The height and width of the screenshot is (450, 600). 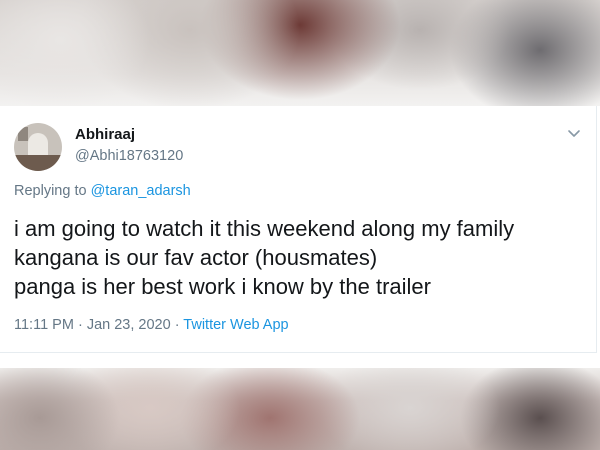 I want to click on user-avatar, so click(x=38, y=147).